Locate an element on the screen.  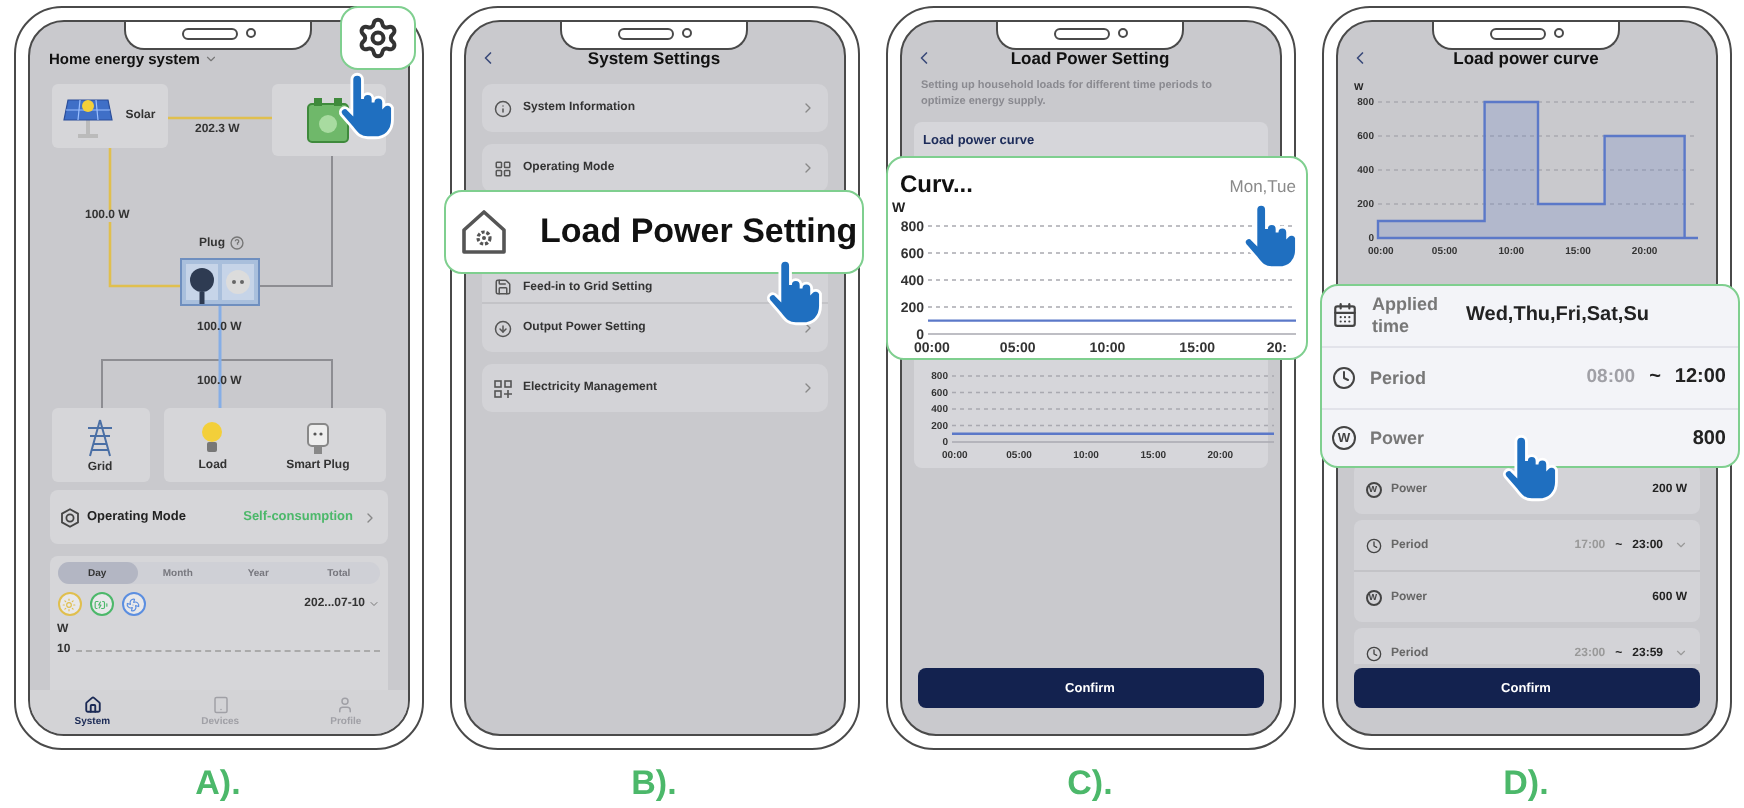
load-power-setting-callout: Load Power Setting is located at coordinates (654, 232).